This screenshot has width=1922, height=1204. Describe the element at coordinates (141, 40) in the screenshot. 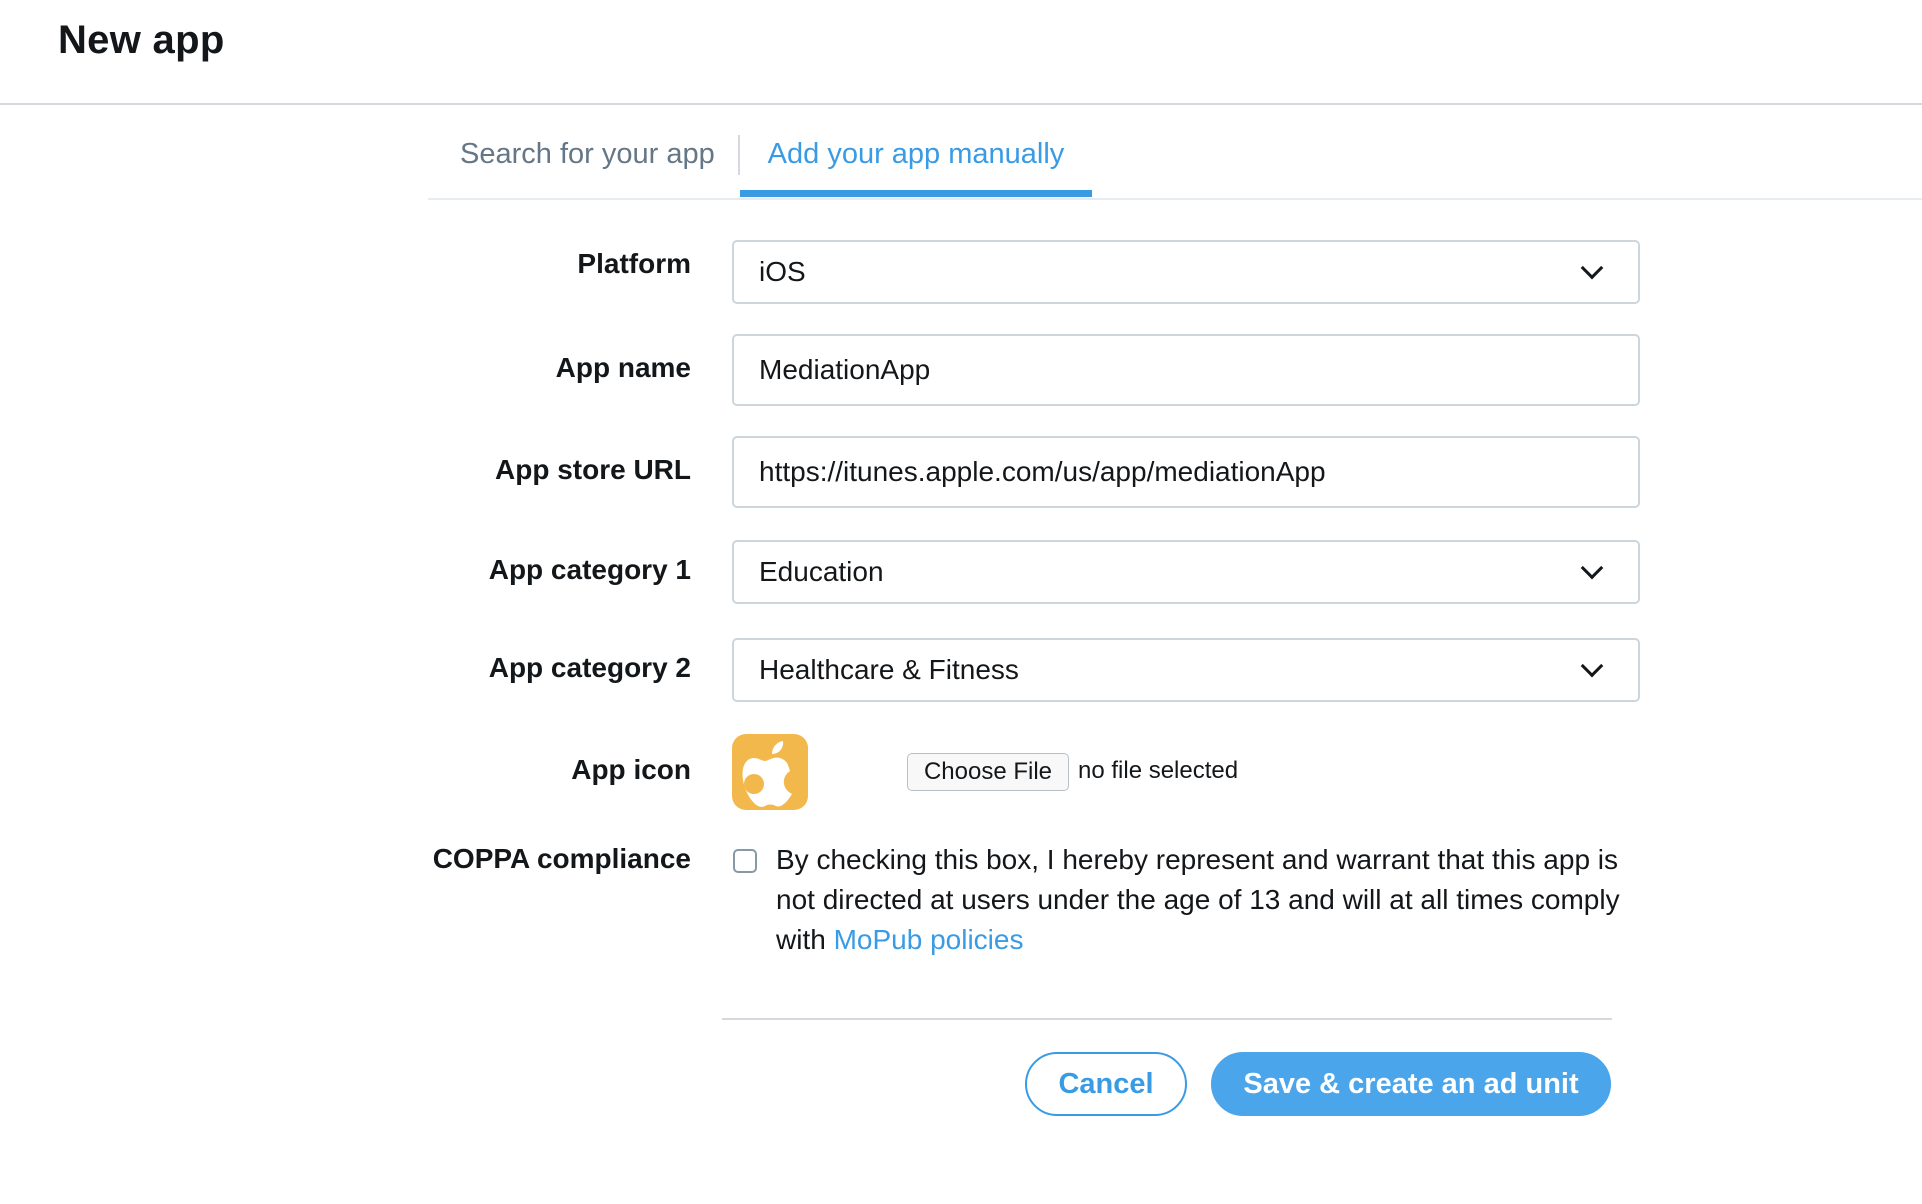

I see `page-title: New app` at that location.